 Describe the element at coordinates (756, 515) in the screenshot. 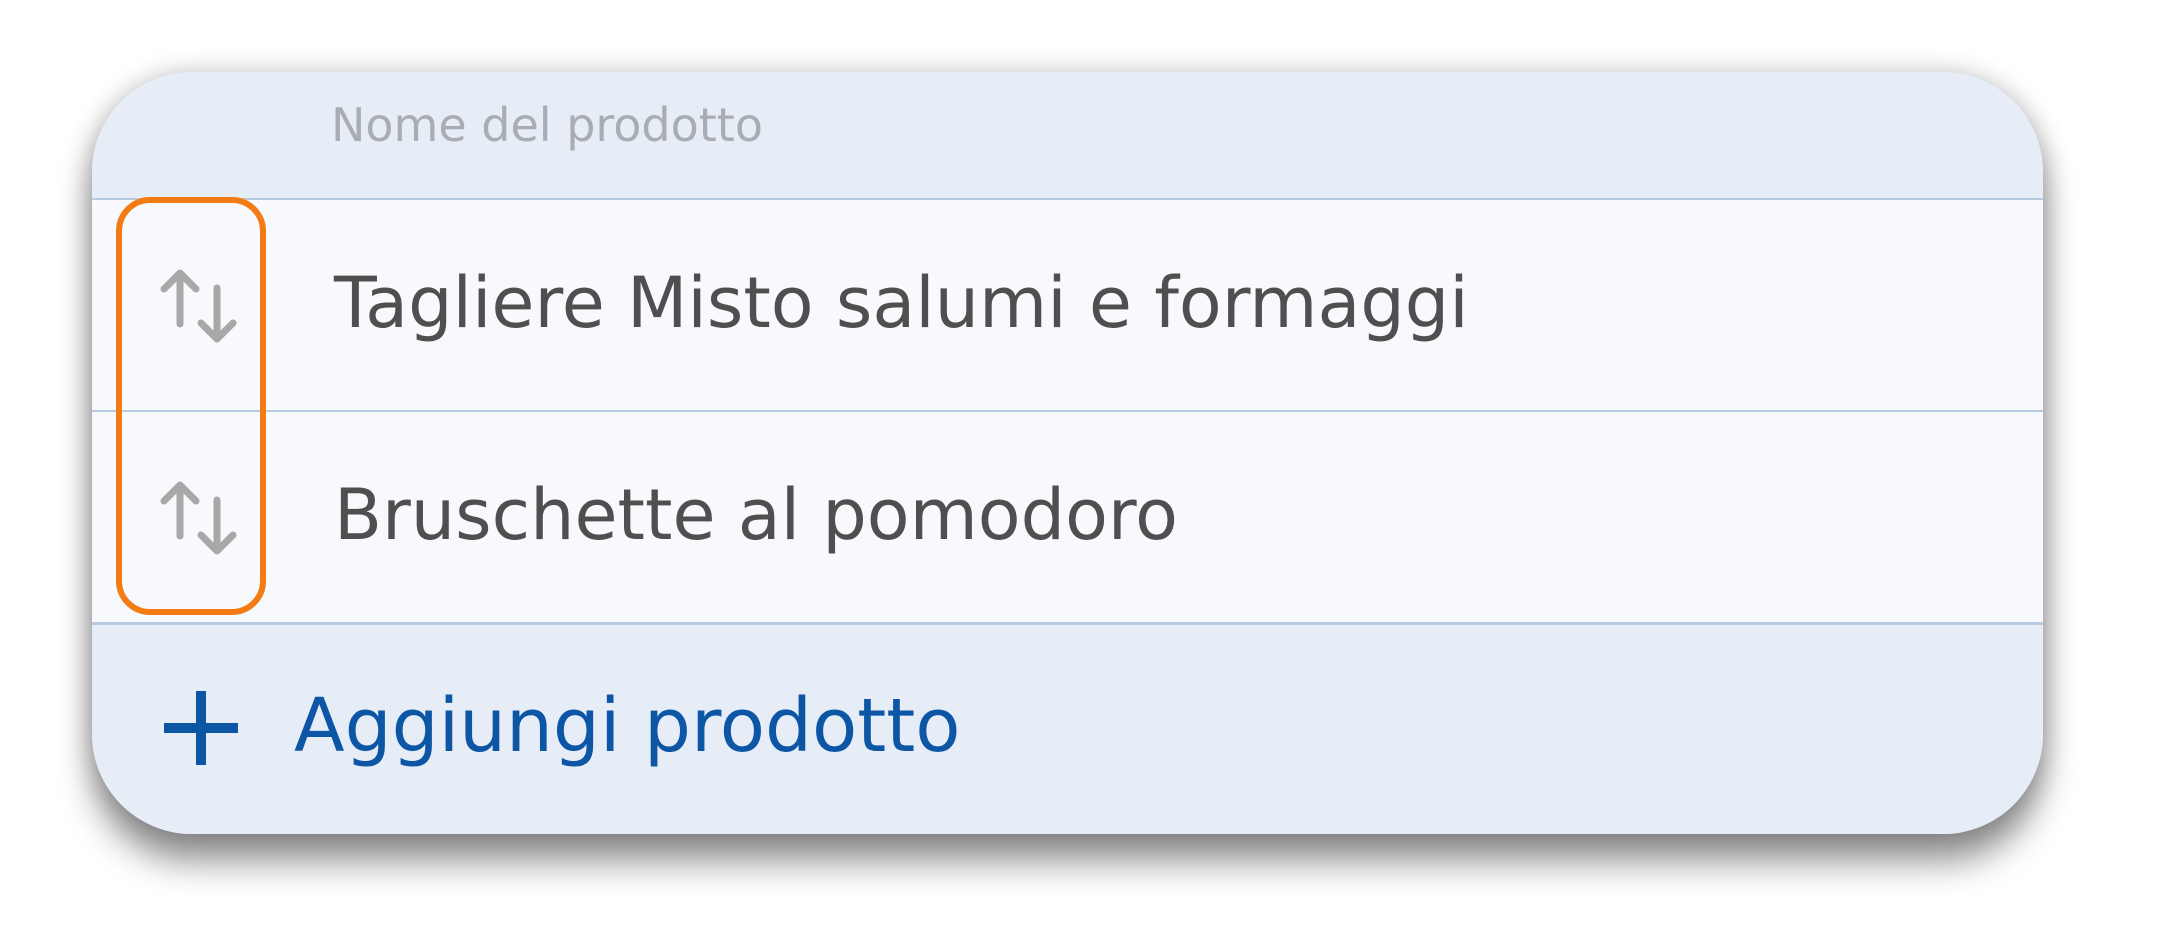

I see `product-name: Bruschette al pomodoro` at that location.